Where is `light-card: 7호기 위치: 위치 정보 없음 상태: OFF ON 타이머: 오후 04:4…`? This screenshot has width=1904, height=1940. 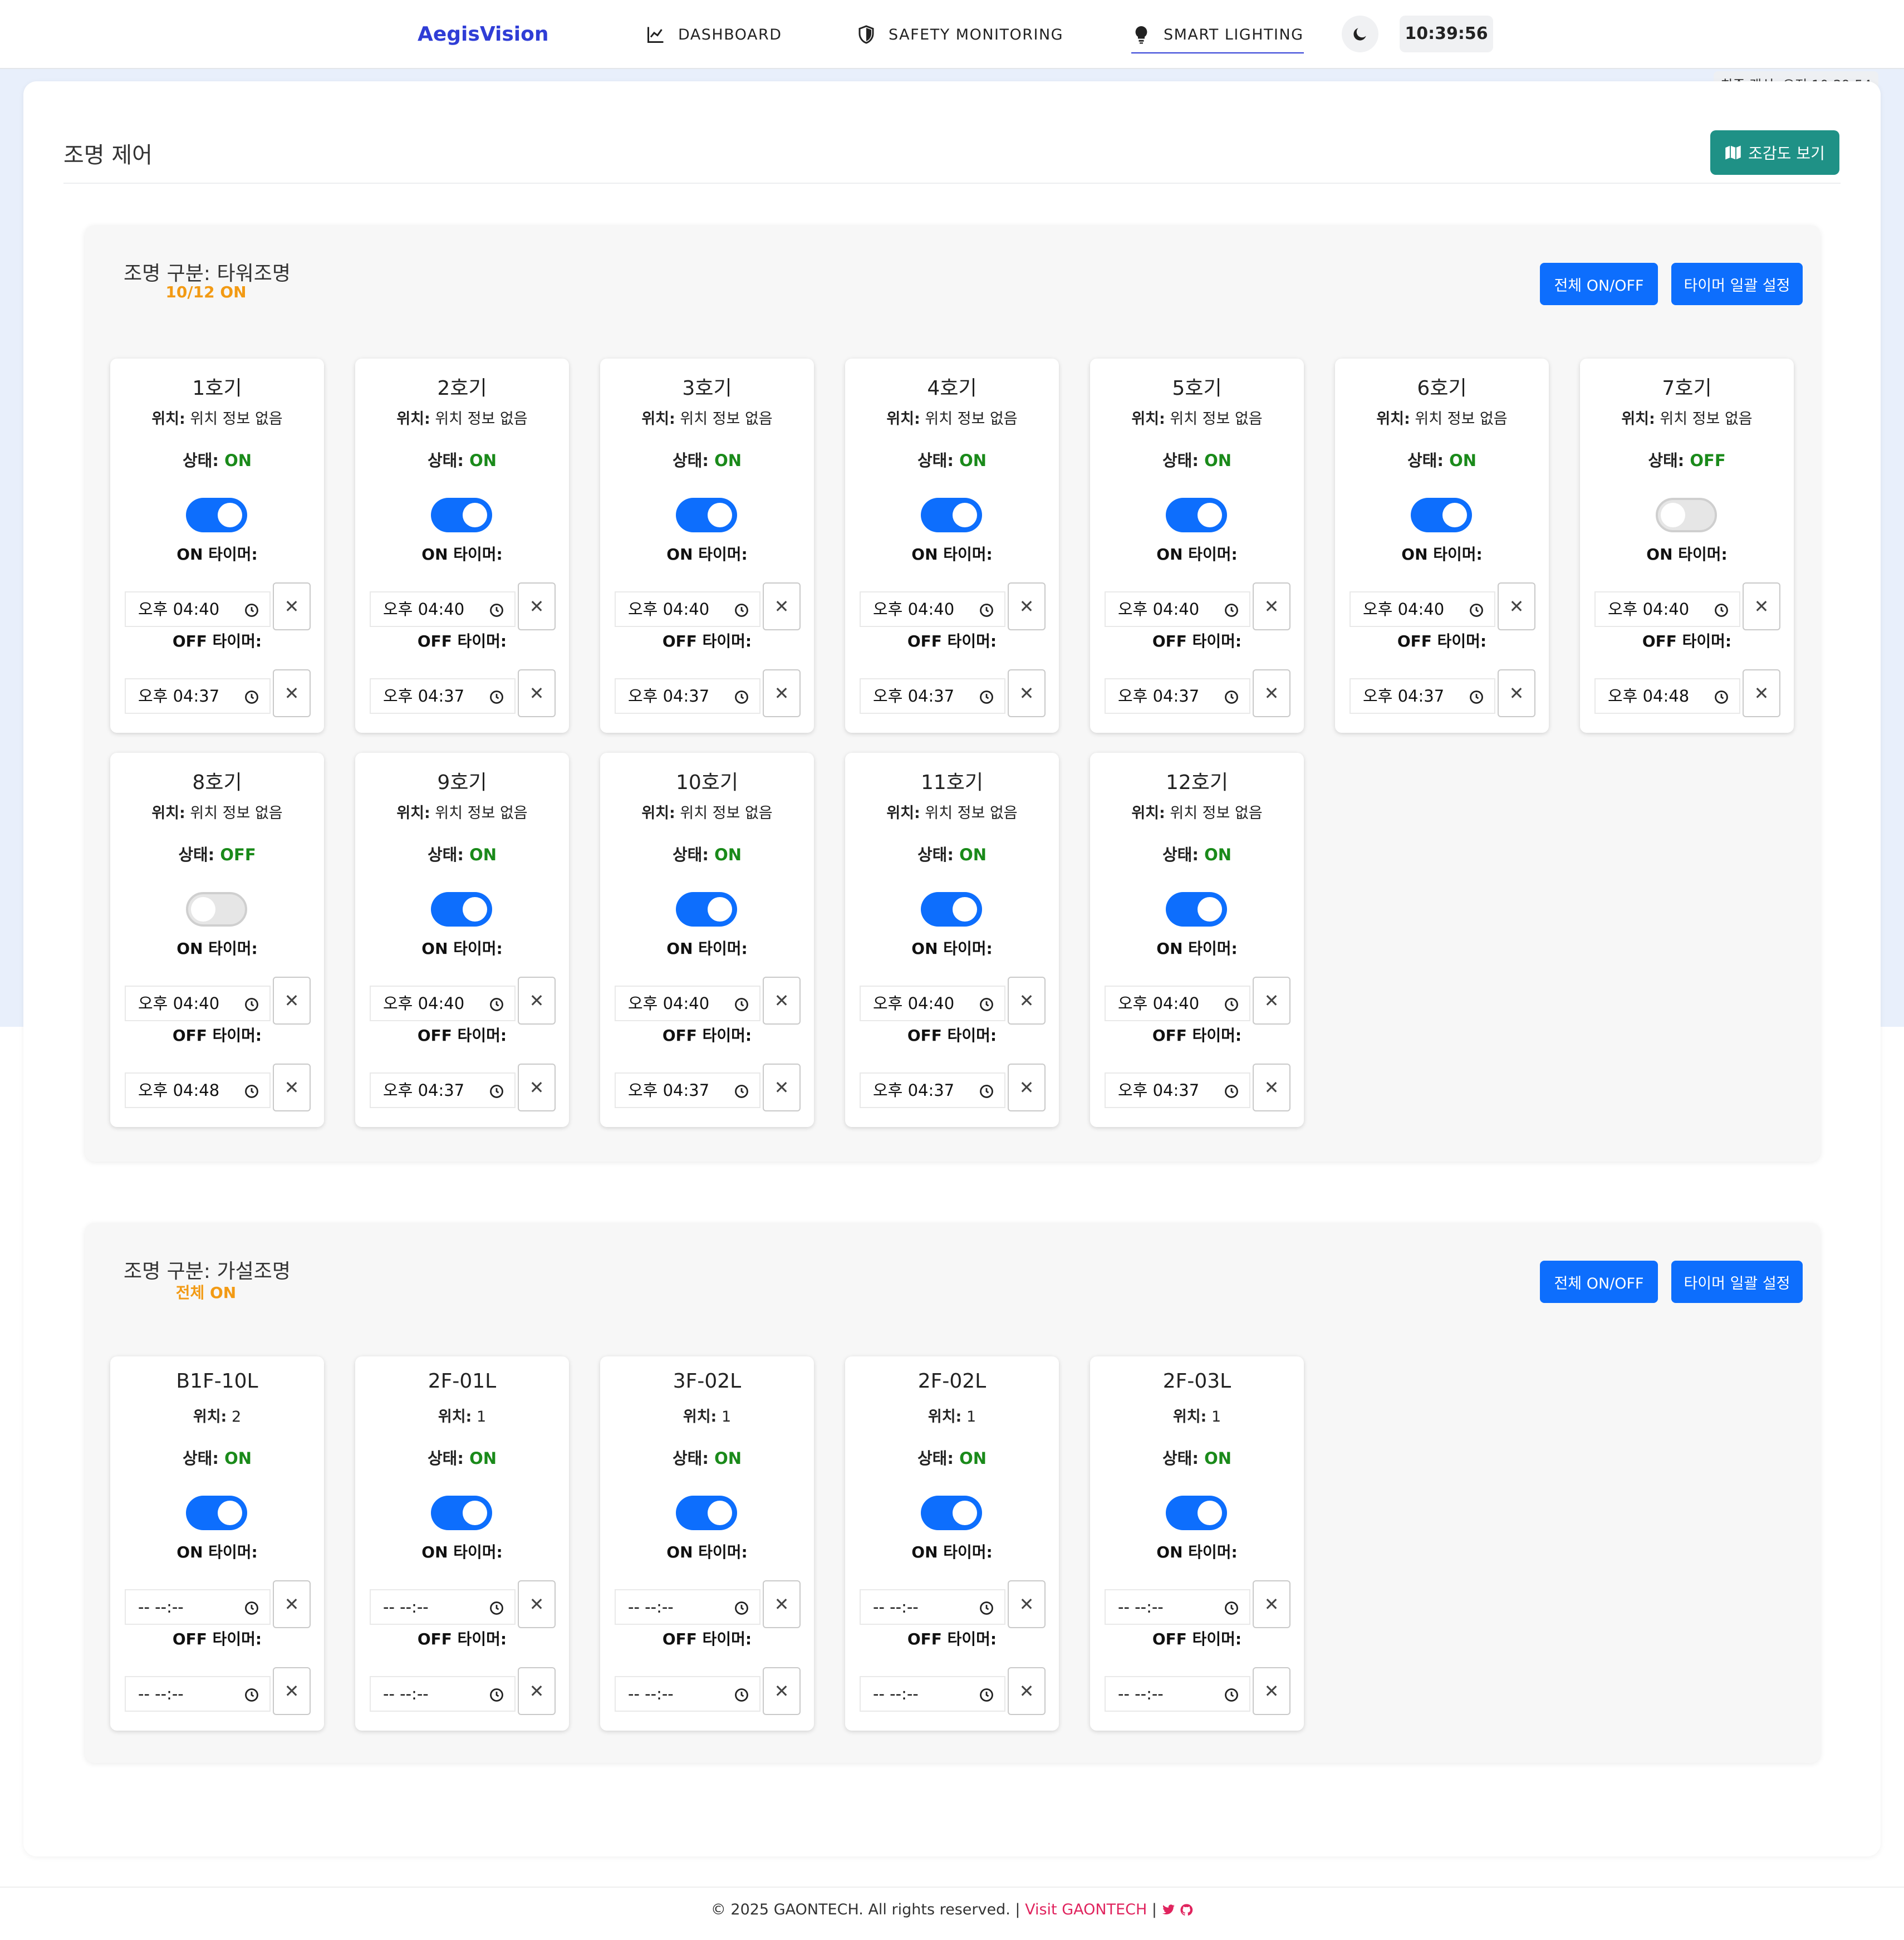 light-card: 7호기 위치: 위치 정보 없음 상태: OFF ON 타이머: 오후 04:4… is located at coordinates (1687, 546).